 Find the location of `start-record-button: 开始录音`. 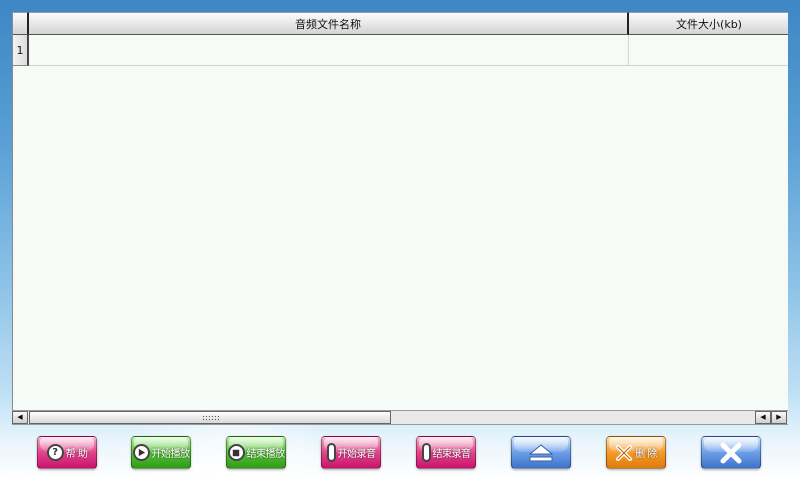

start-record-button: 开始录音 is located at coordinates (351, 452).